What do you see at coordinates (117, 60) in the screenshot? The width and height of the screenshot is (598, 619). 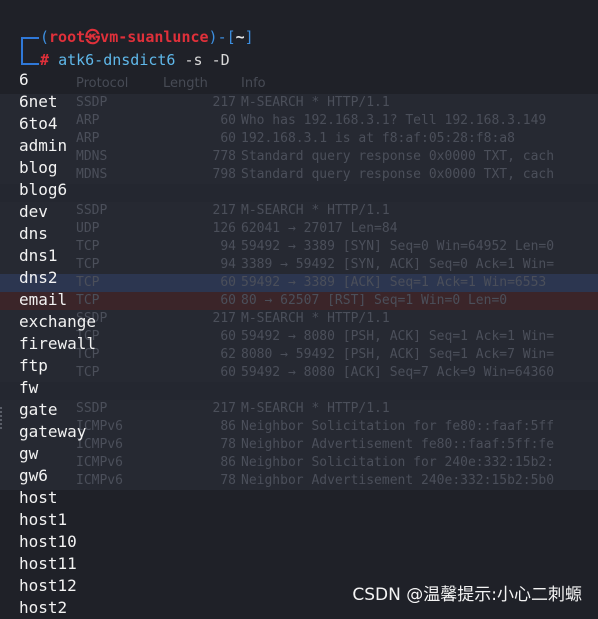 I see `command-name: atk6-dnsdict6` at bounding box center [117, 60].